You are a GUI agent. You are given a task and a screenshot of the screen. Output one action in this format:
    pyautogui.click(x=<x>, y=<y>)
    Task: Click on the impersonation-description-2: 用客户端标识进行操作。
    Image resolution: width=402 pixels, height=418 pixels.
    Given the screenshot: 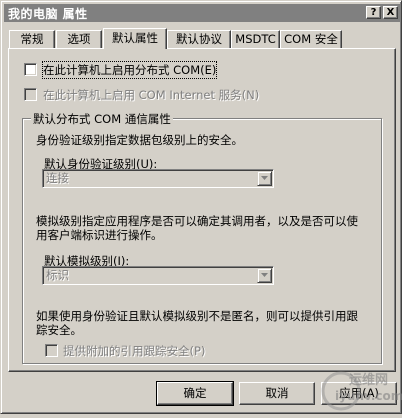 What is the action you would take?
    pyautogui.click(x=99, y=235)
    